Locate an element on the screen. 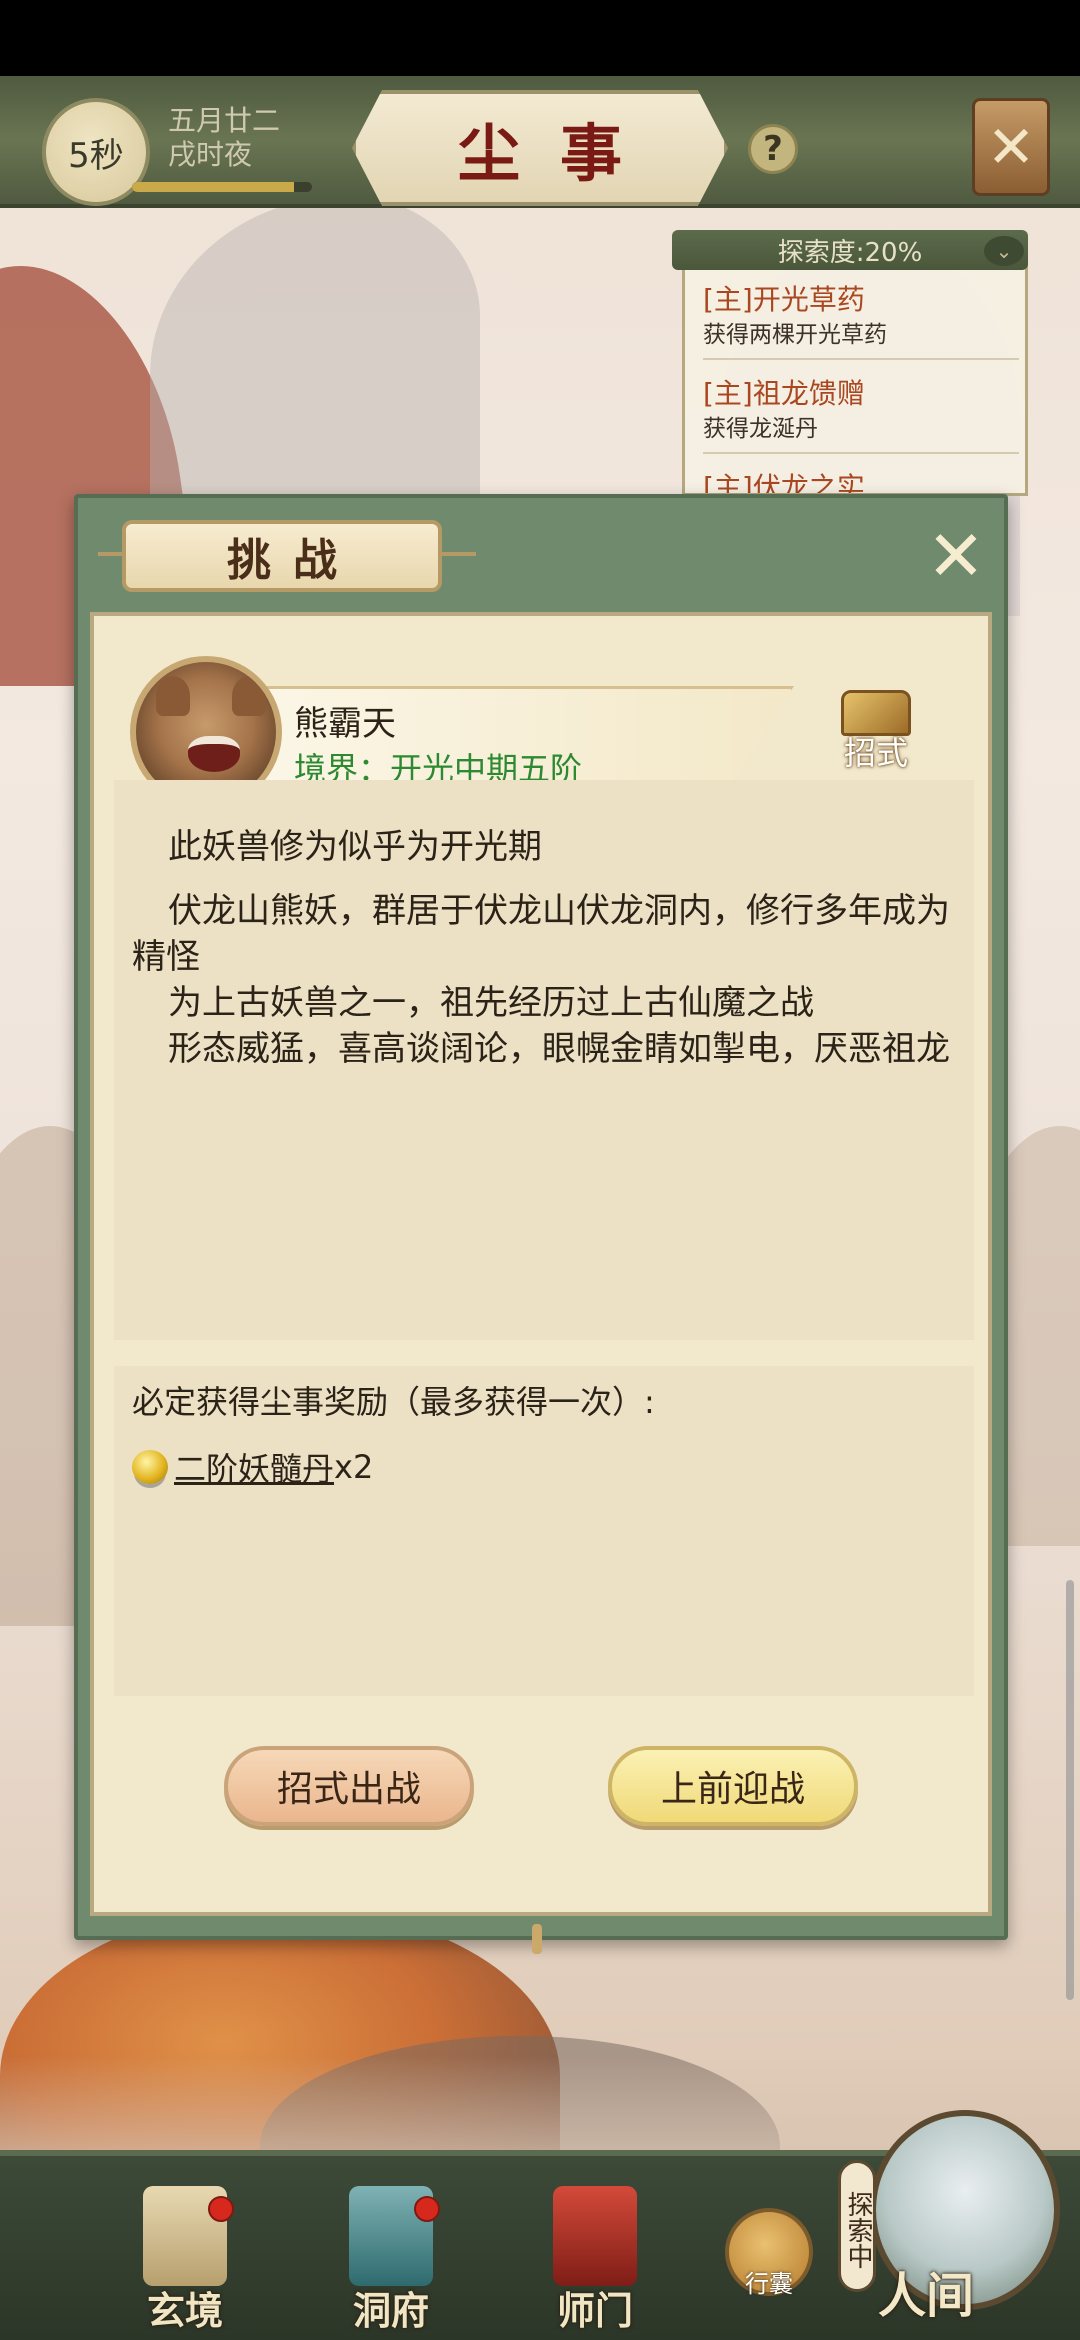 The width and height of the screenshot is (1080, 2340). reward-quantity: x2 is located at coordinates (354, 1467).